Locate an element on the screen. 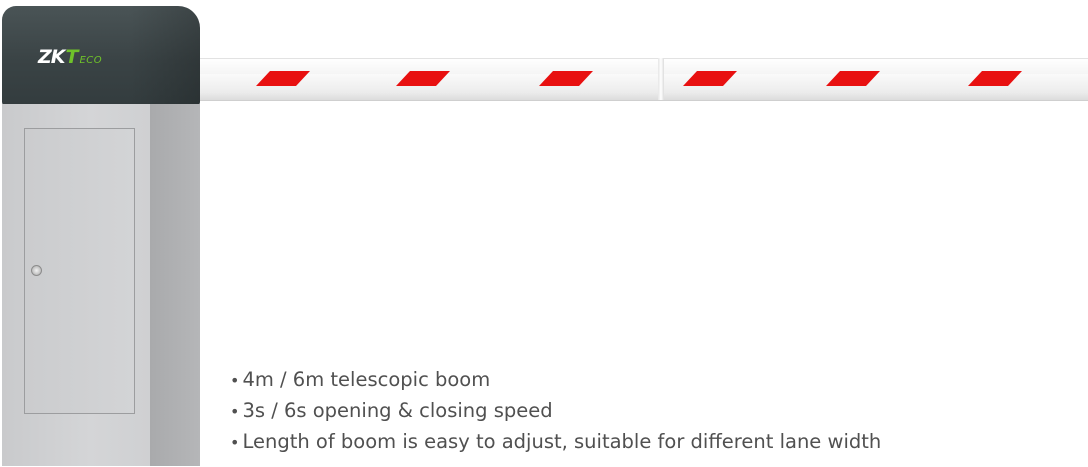  feature-item: • 3s / 6s opening & closing speed is located at coordinates (555, 411).